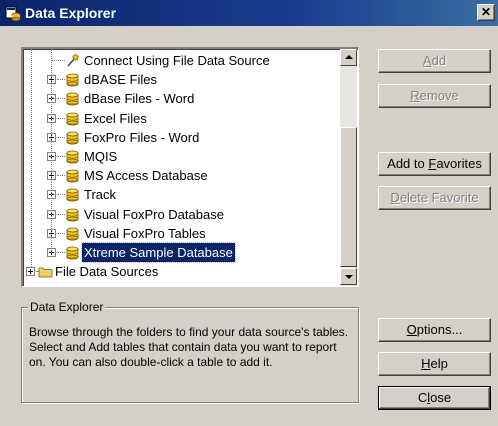 This screenshot has height=426, width=498. I want to click on add-favorites-label-post: avorites, so click(459, 163).